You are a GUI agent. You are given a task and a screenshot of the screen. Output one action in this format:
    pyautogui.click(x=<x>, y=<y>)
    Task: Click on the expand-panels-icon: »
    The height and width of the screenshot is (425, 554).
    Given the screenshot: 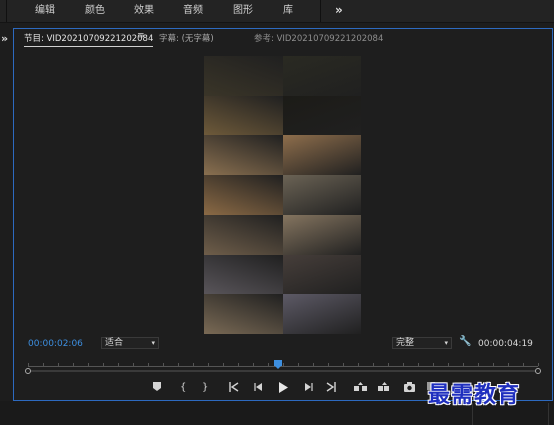 What is the action you would take?
    pyautogui.click(x=4, y=38)
    